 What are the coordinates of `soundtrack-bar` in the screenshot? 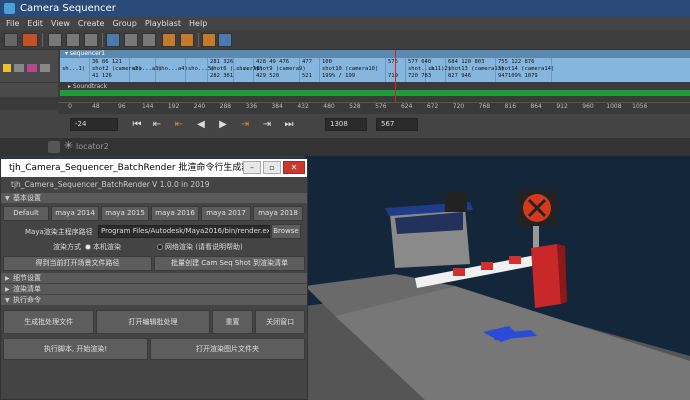 It's located at (375, 93).